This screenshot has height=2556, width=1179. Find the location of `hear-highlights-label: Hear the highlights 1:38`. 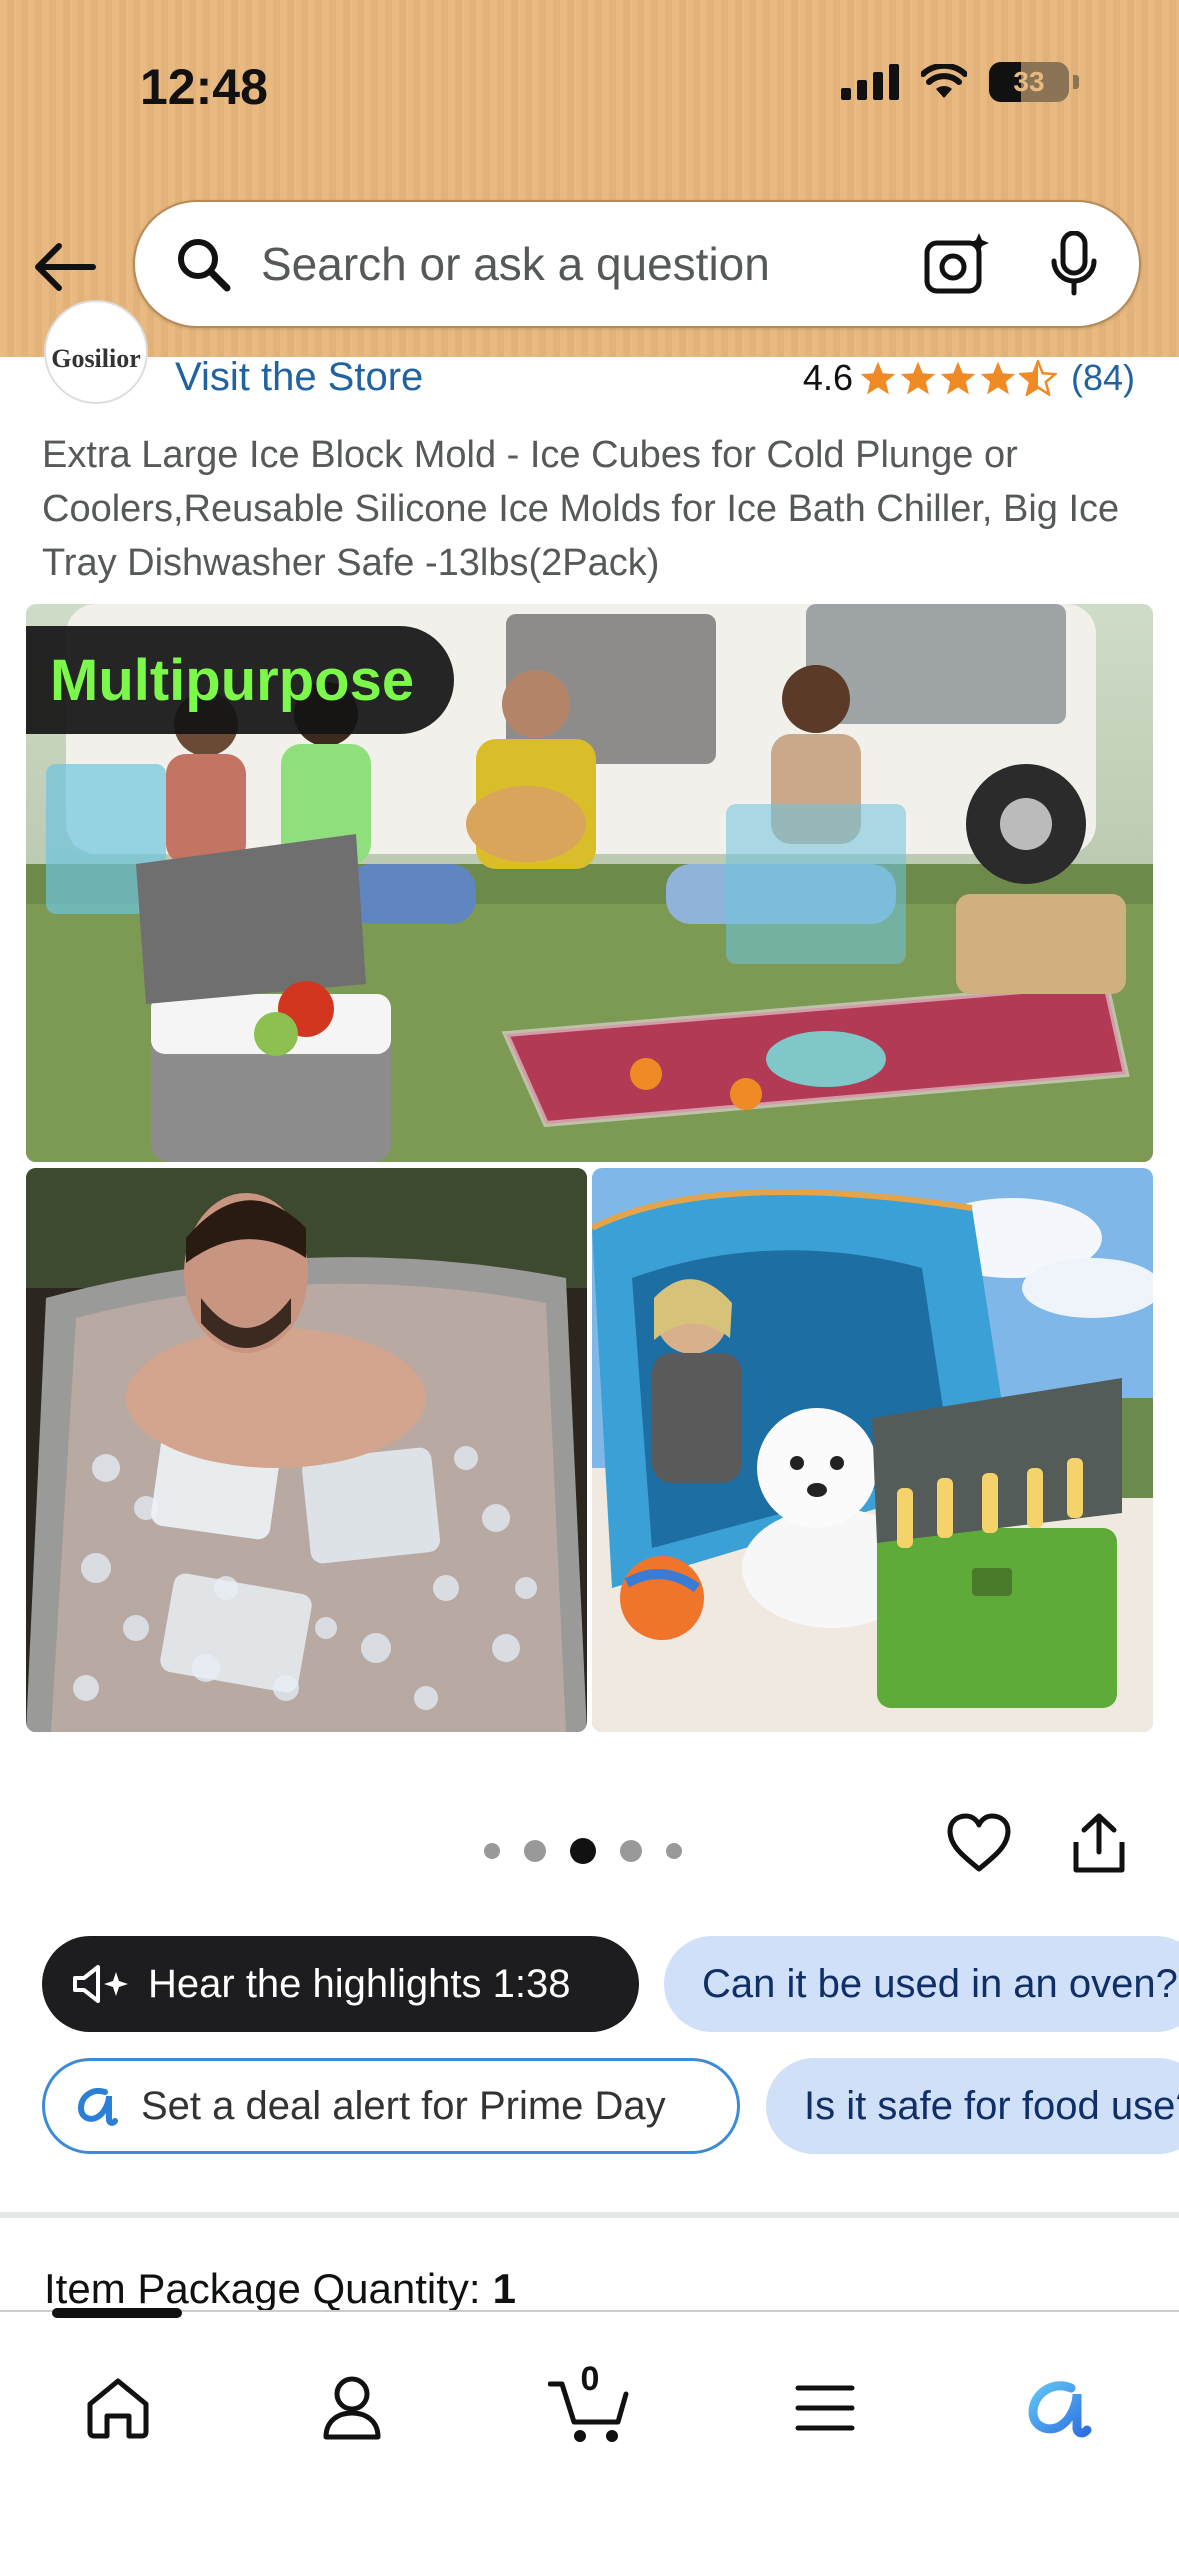

hear-highlights-label: Hear the highlights 1:38 is located at coordinates (359, 1983).